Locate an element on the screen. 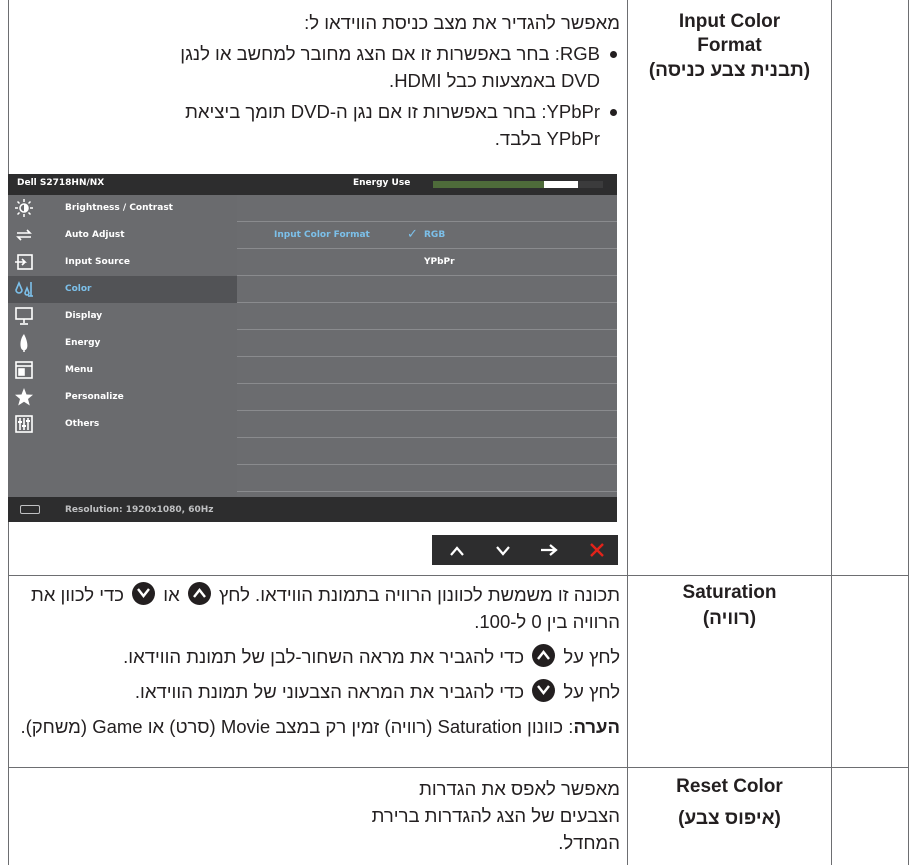 Image resolution: width=917 pixels, height=865 pixels. menu-icon is located at coordinates (24, 370).